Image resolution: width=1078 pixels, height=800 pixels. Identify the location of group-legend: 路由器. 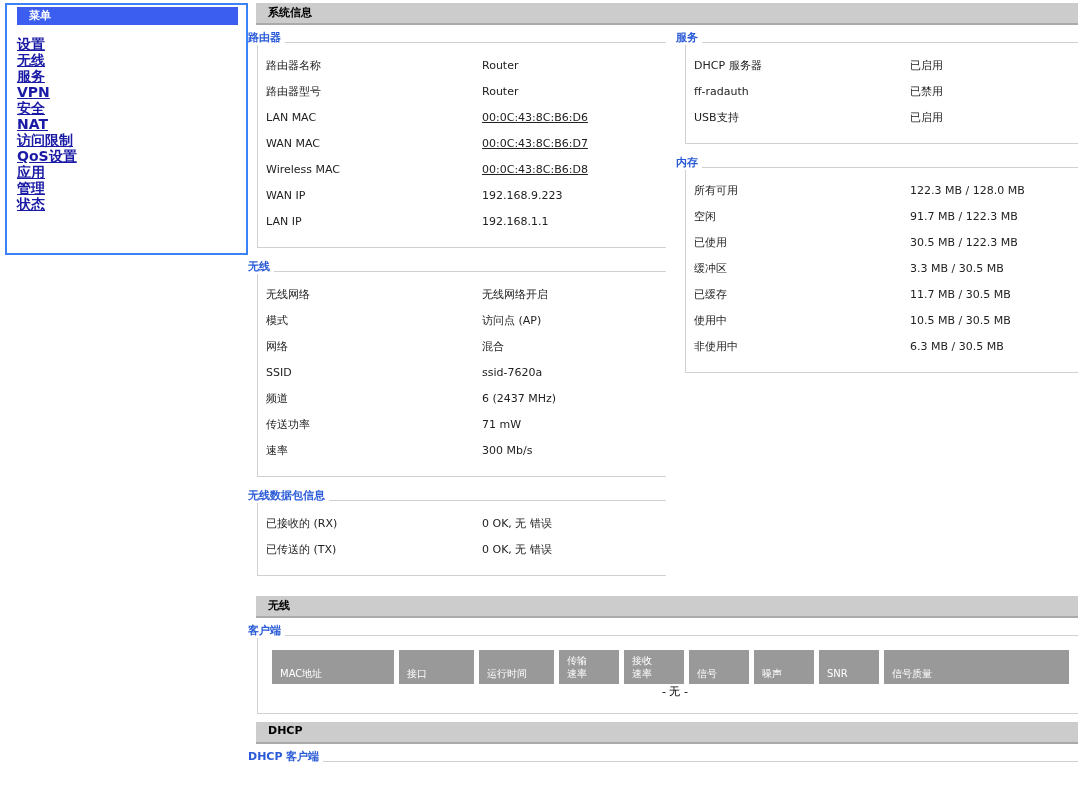
(266, 38).